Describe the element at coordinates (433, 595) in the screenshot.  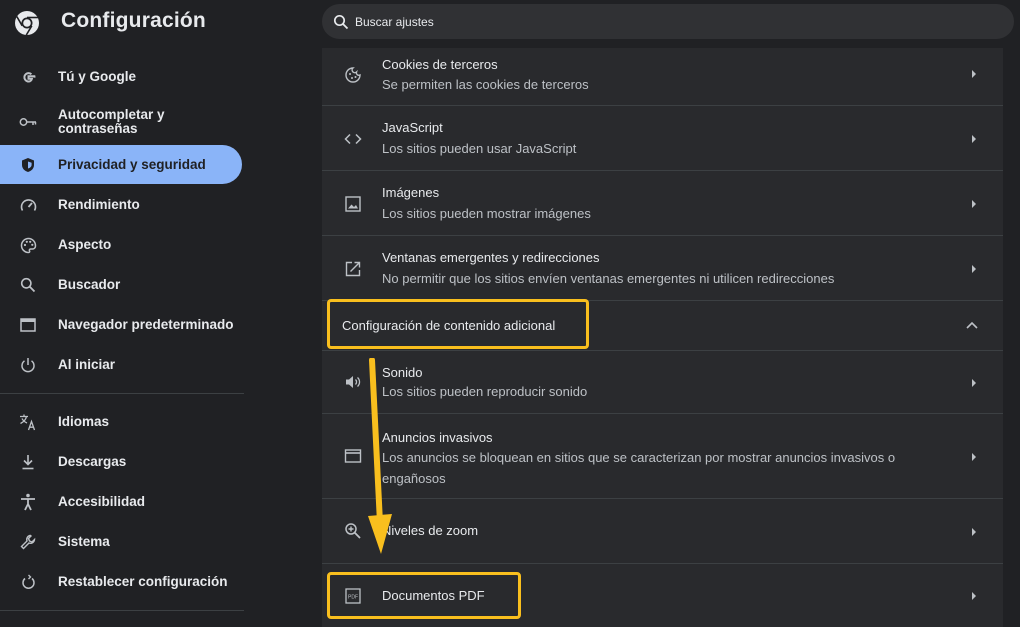
I see `row-title: Documentos PDF` at that location.